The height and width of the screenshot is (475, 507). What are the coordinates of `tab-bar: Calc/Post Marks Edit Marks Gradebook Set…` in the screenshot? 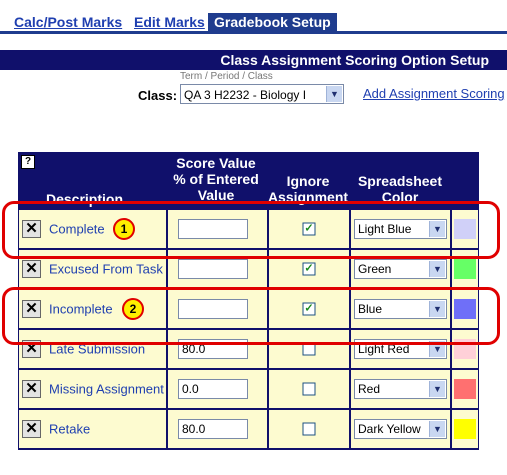 It's located at (253, 17).